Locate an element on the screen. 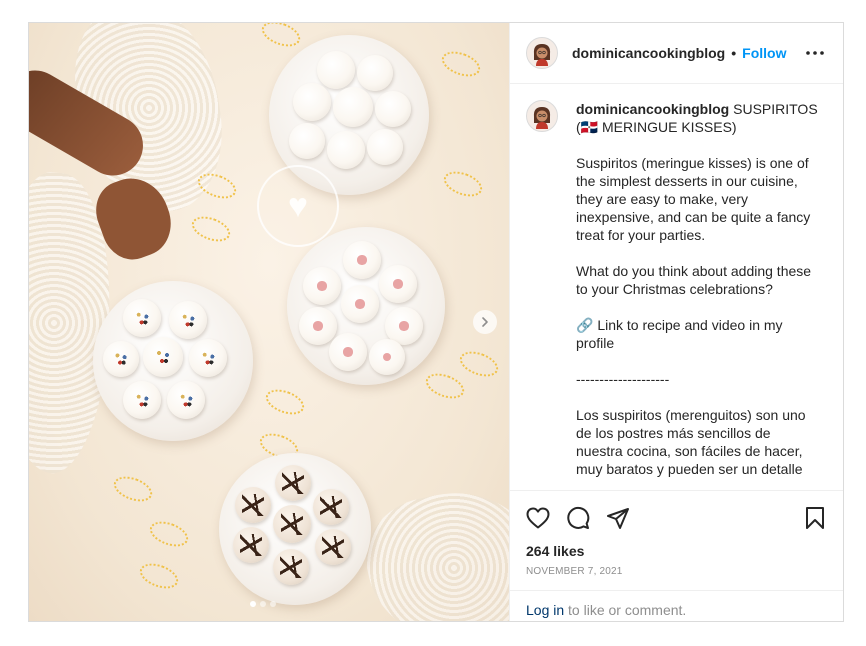  more-options-button is located at coordinates (815, 53).